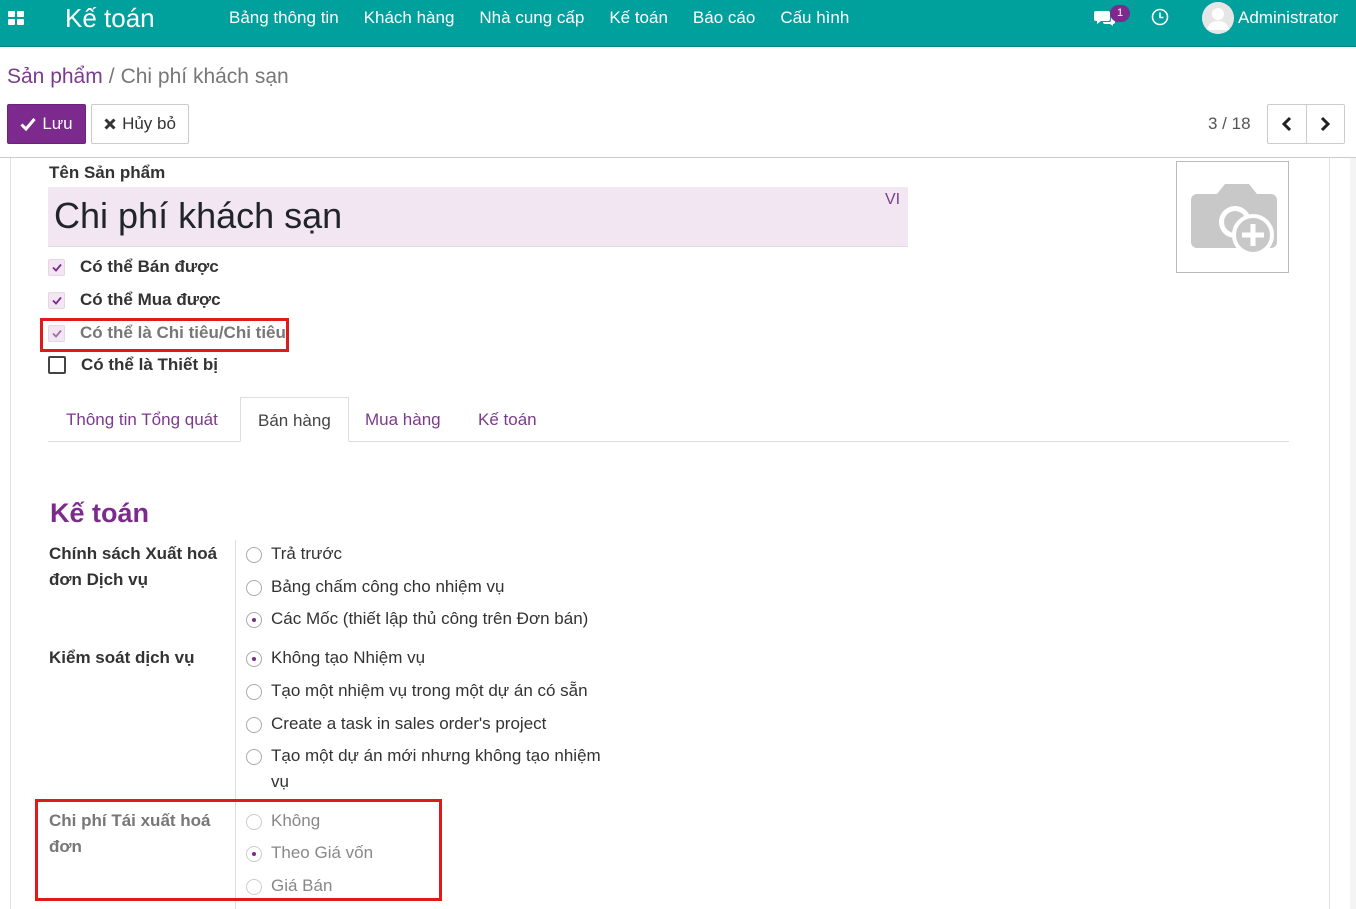 Image resolution: width=1356 pixels, height=909 pixels. I want to click on checkbox-can-be-purchased, so click(56, 300).